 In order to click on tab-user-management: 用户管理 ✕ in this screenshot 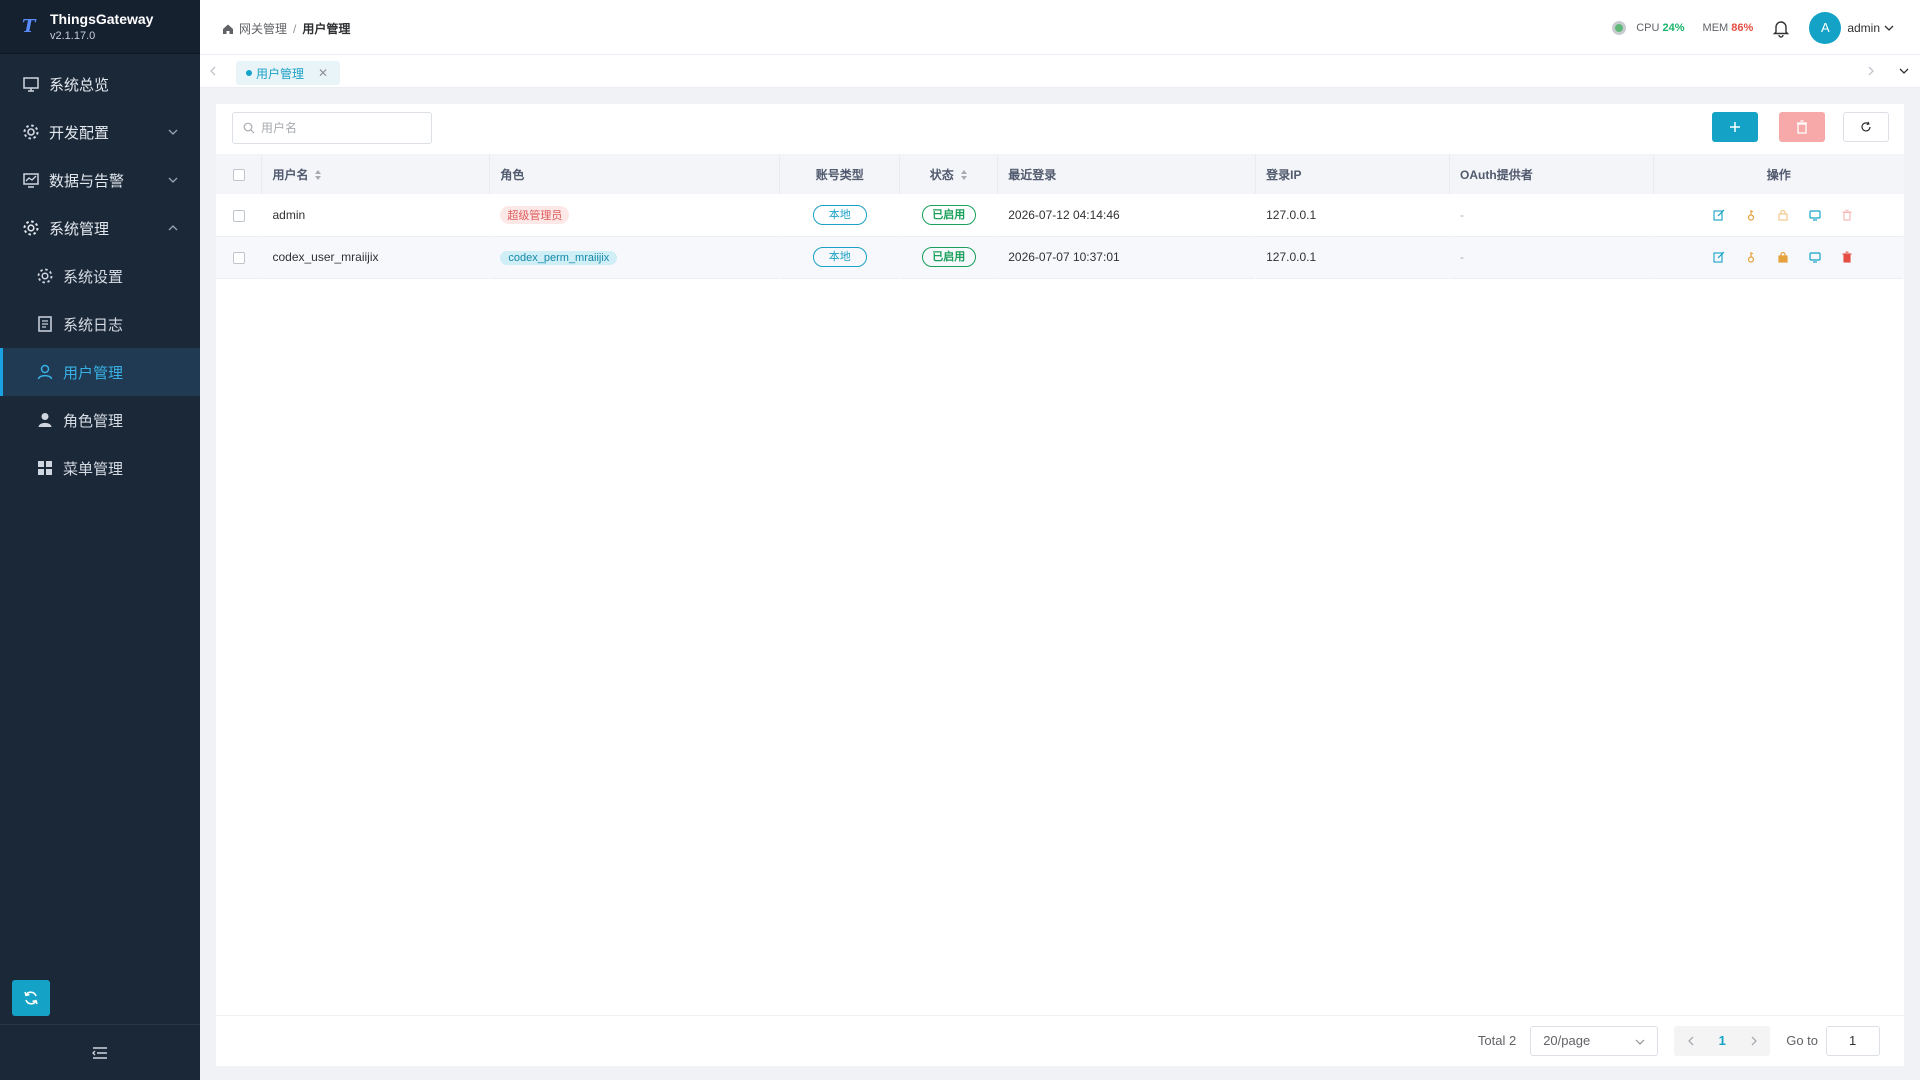, I will do `click(288, 73)`.